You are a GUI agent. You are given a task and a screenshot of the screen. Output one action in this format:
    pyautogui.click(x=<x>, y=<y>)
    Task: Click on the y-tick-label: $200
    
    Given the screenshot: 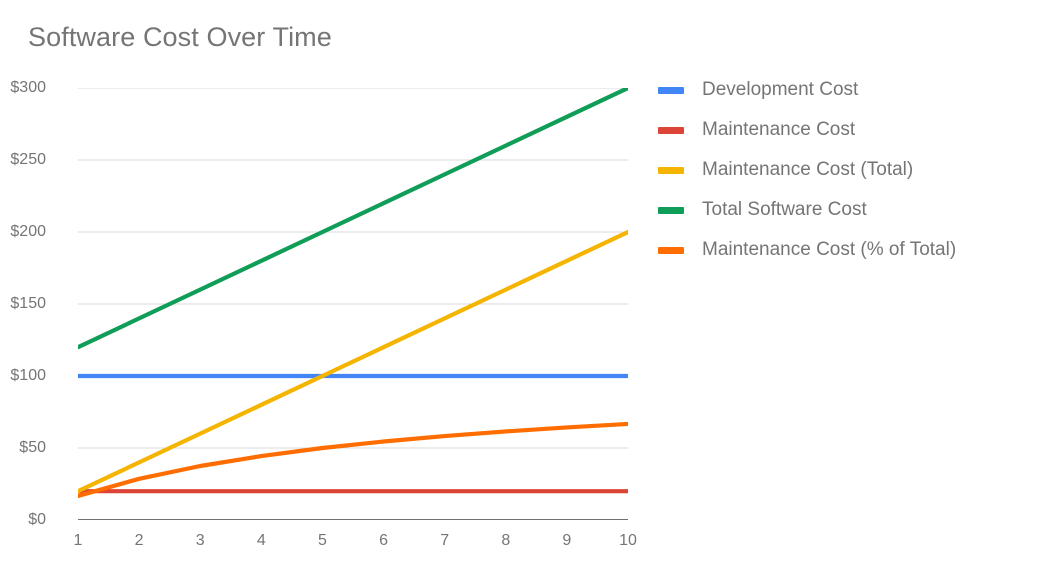 What is the action you would take?
    pyautogui.click(x=28, y=231)
    